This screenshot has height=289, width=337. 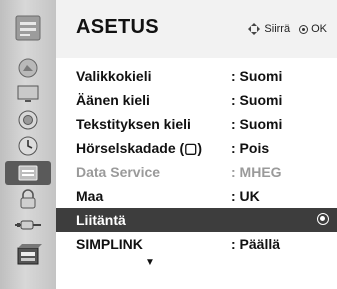 I want to click on row-value: : Pois, so click(x=250, y=148).